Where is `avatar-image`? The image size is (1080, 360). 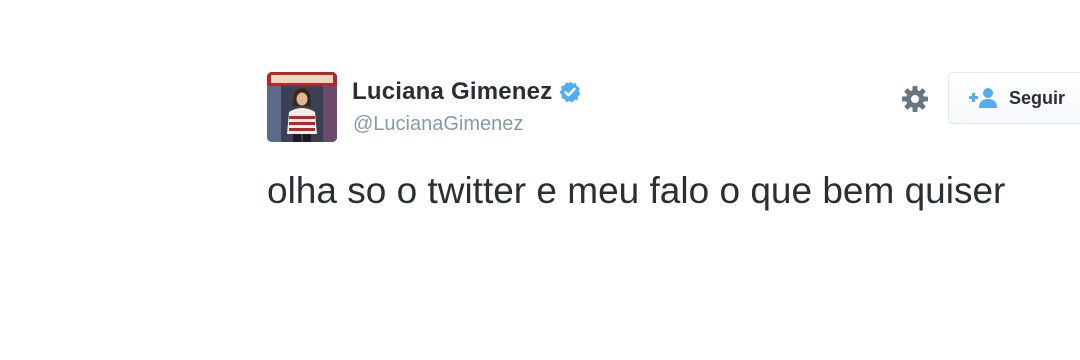
avatar-image is located at coordinates (302, 107).